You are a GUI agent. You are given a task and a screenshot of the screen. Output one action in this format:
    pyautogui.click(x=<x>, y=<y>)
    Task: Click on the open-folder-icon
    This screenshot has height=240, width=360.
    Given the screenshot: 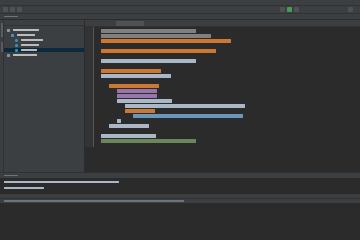 What is the action you would take?
    pyautogui.click(x=5, y=9)
    